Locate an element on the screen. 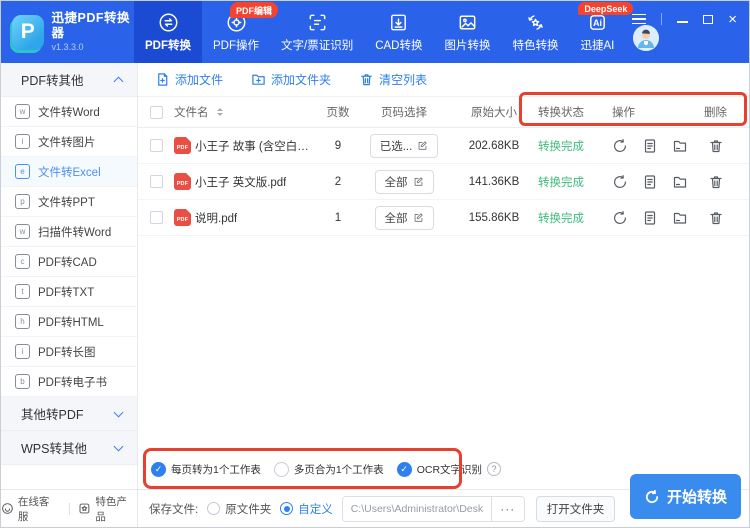 This screenshot has width=750, height=528. sidebar-item-pdf-to-txt: t PDF转TXT is located at coordinates (69, 292).